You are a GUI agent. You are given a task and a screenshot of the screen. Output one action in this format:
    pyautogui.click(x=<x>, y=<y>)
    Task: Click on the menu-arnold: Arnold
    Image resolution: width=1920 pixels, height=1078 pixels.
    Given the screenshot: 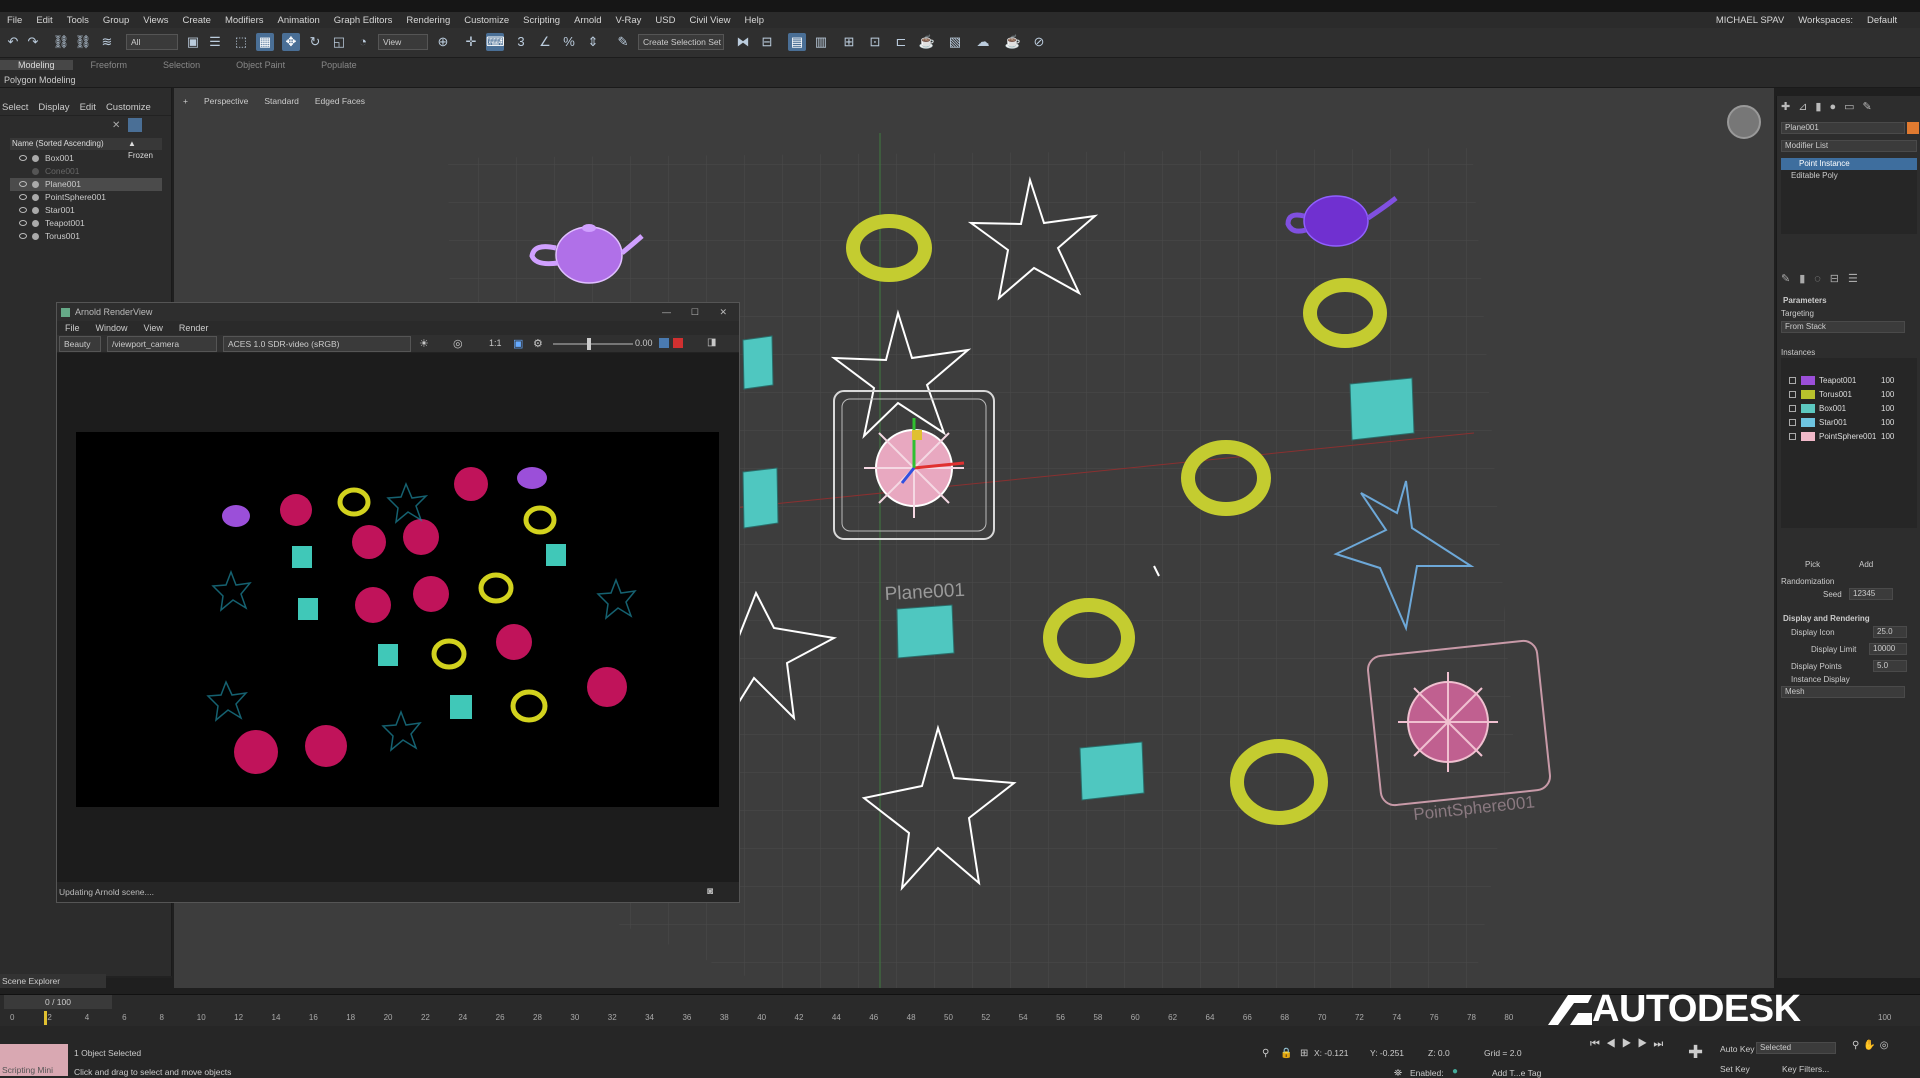 What is the action you would take?
    pyautogui.click(x=587, y=20)
    